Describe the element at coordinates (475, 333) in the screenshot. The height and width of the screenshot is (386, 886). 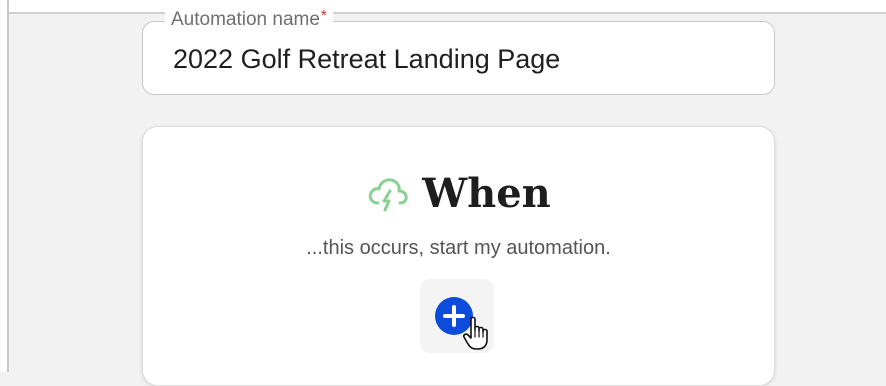
I see `hand-cursor-icon` at that location.